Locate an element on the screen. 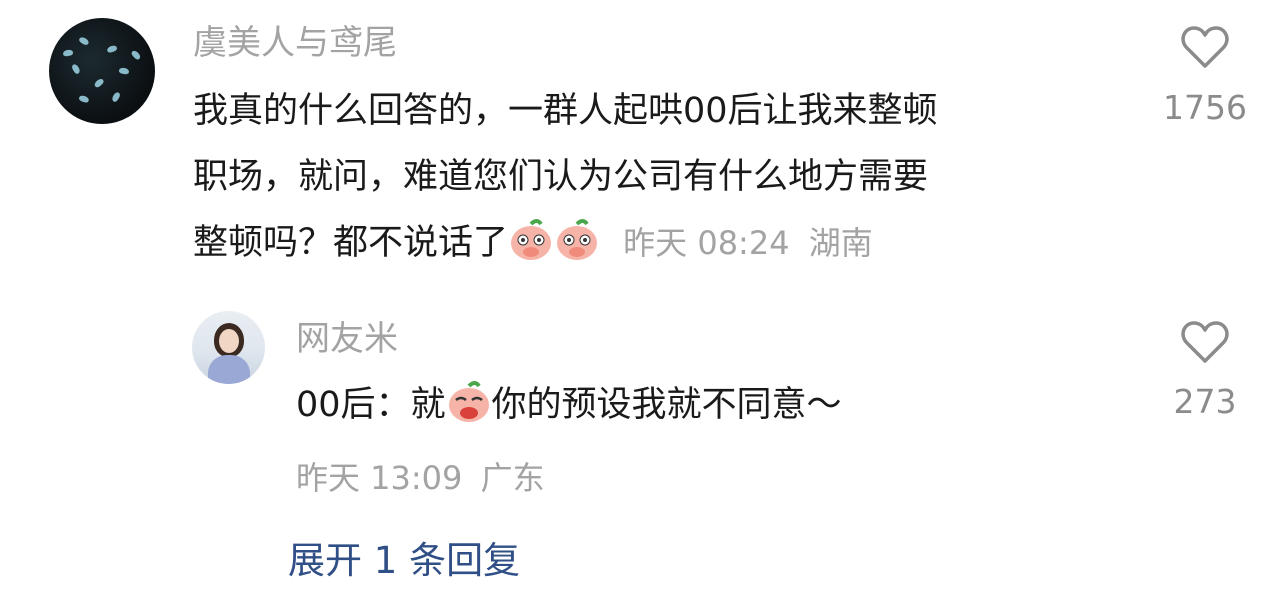 This screenshot has width=1284, height=595. comment-time: 昨天 08:24 is located at coordinates (706, 243).